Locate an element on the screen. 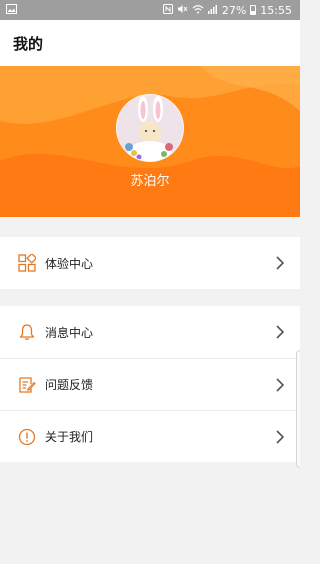 The image size is (320, 564). gallery-icon is located at coordinates (11, 10).